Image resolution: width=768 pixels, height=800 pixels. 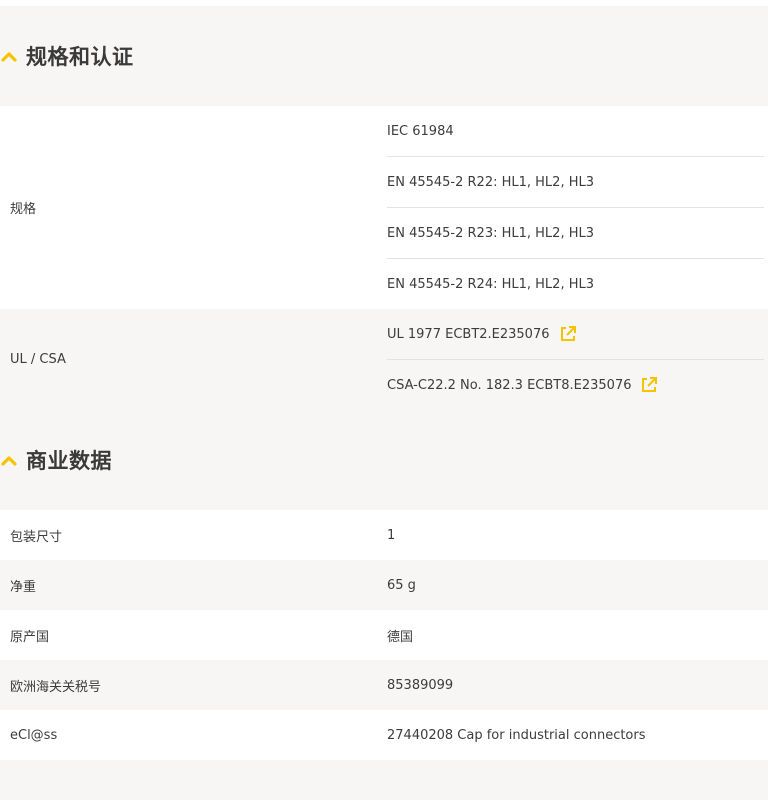 I want to click on row-value: 德国, so click(x=400, y=637).